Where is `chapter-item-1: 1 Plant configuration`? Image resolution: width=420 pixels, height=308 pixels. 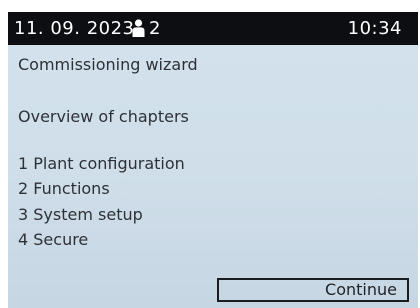 chapter-item-1: 1 Plant configuration is located at coordinates (101, 163).